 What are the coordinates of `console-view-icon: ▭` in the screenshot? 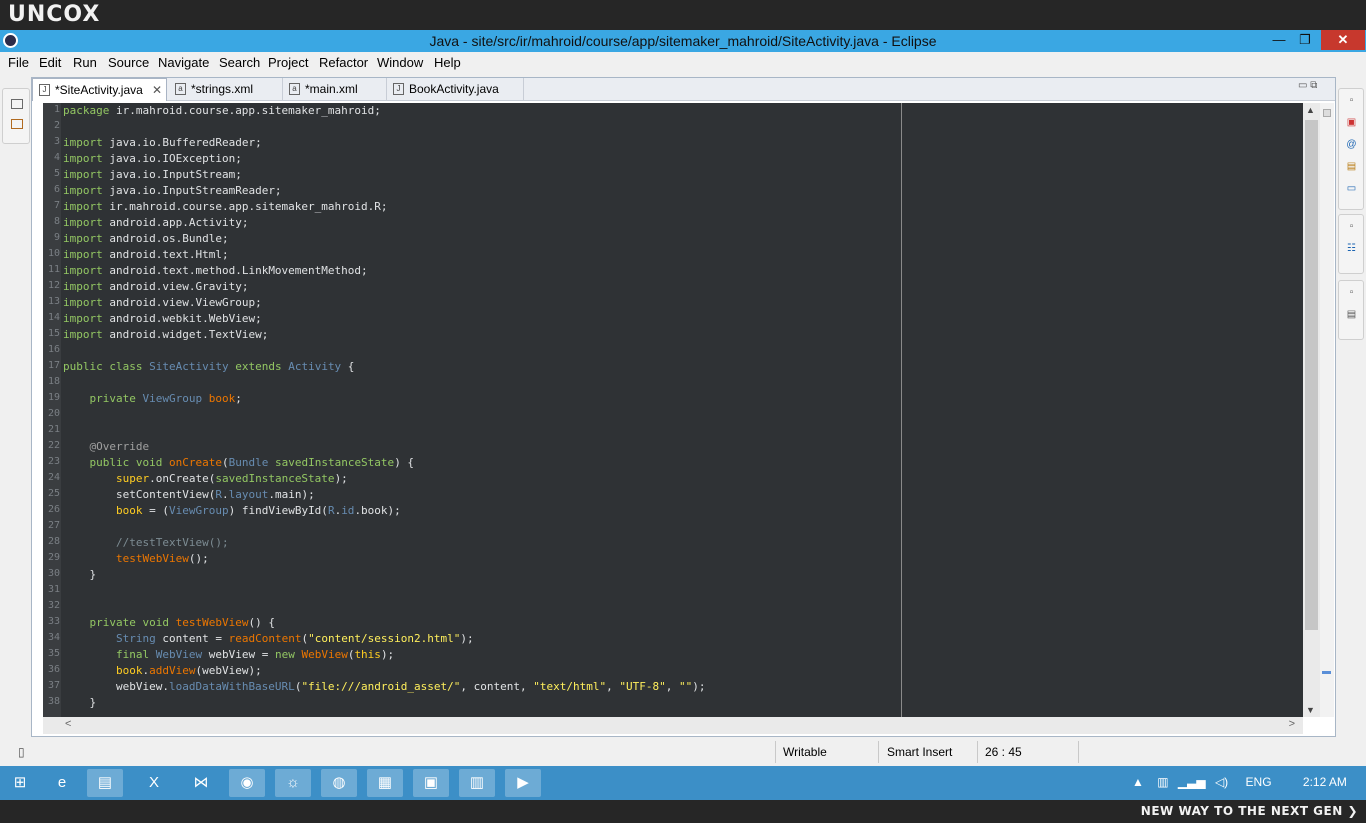 It's located at (1351, 189).